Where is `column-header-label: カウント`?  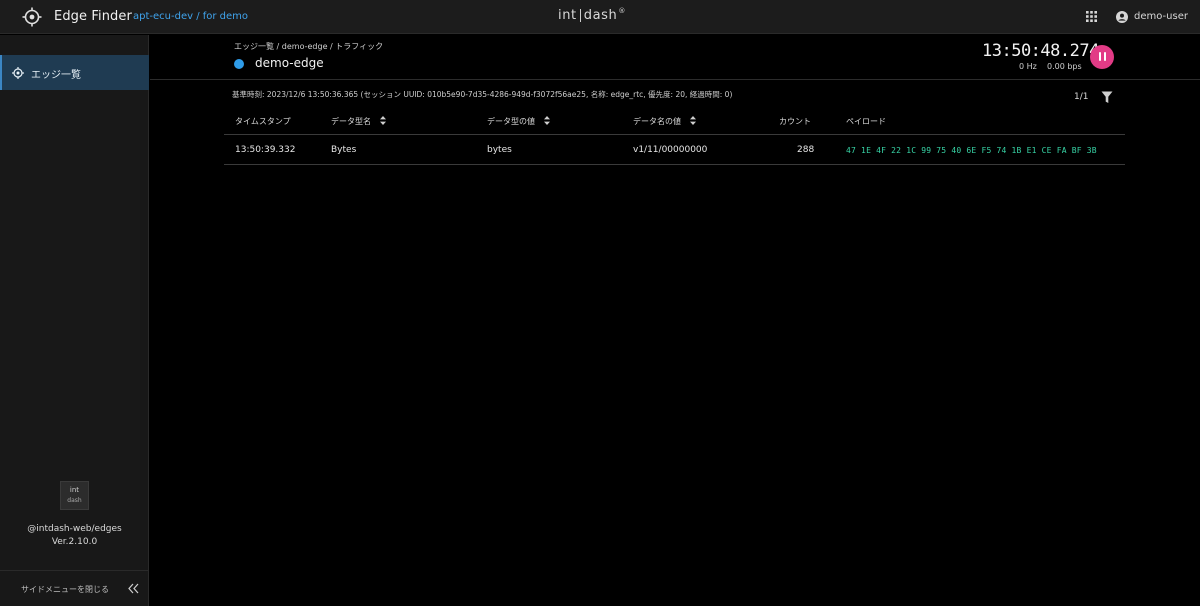 column-header-label: カウント is located at coordinates (795, 121).